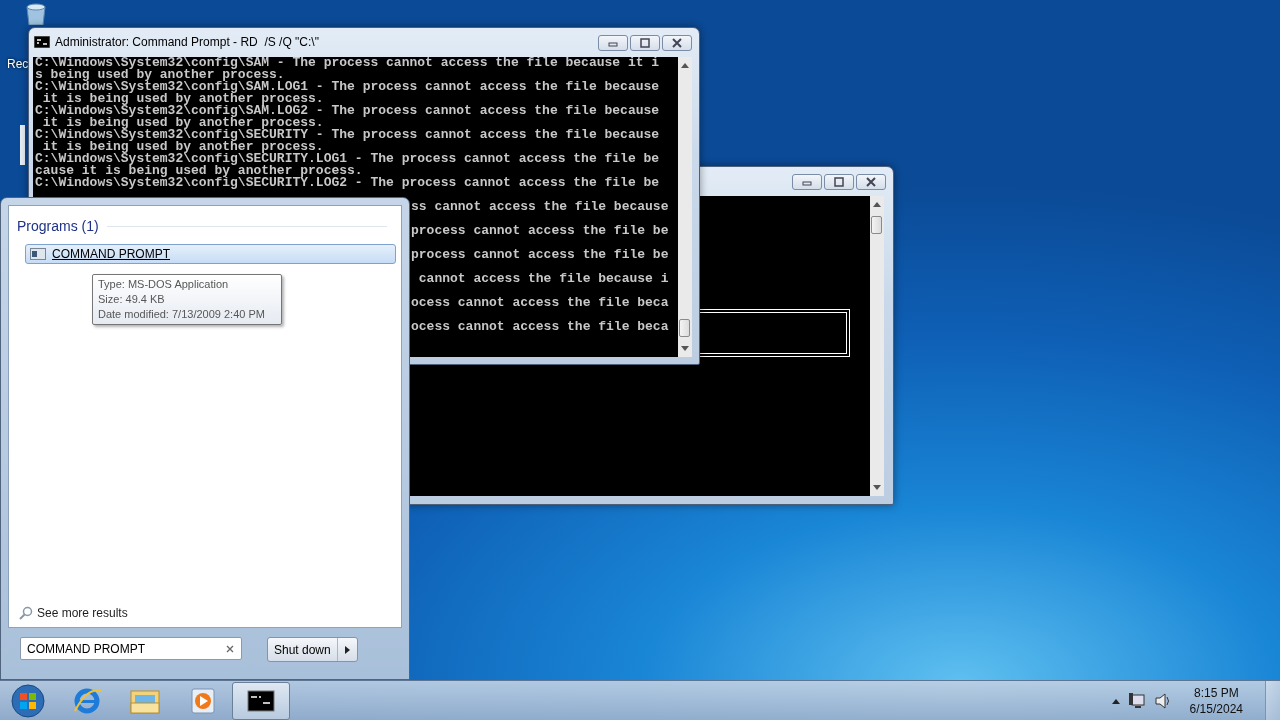 The width and height of the screenshot is (1280, 720). What do you see at coordinates (540, 207) in the screenshot?
I see `console-line: ss cannot access the file because` at bounding box center [540, 207].